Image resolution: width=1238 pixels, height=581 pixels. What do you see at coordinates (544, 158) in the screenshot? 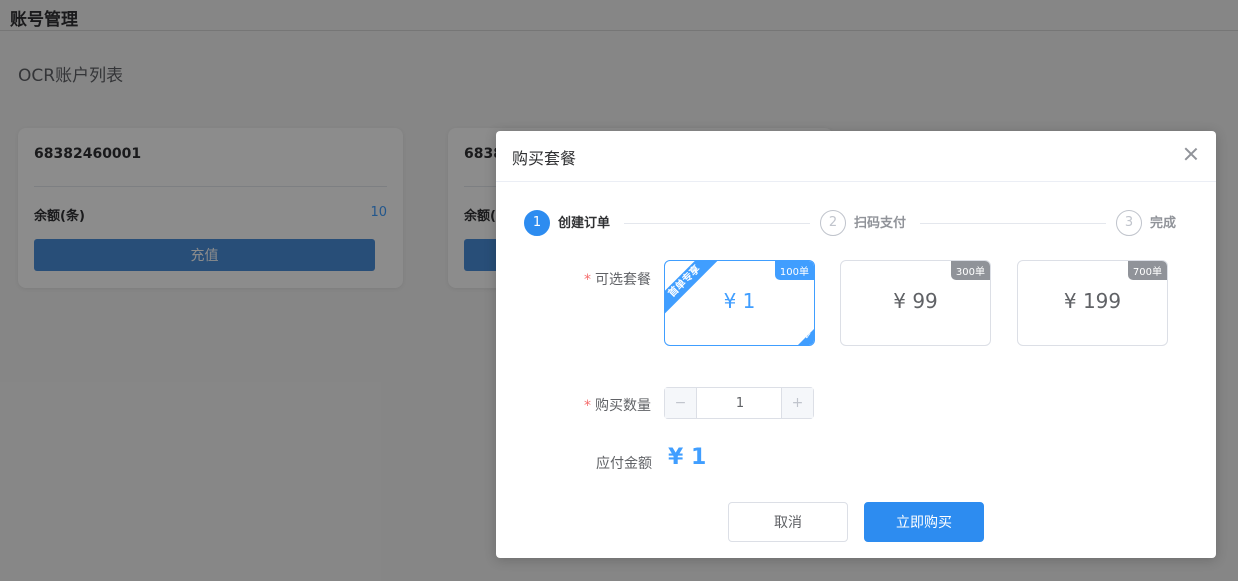
I see `dialog-title: 购买套餐` at bounding box center [544, 158].